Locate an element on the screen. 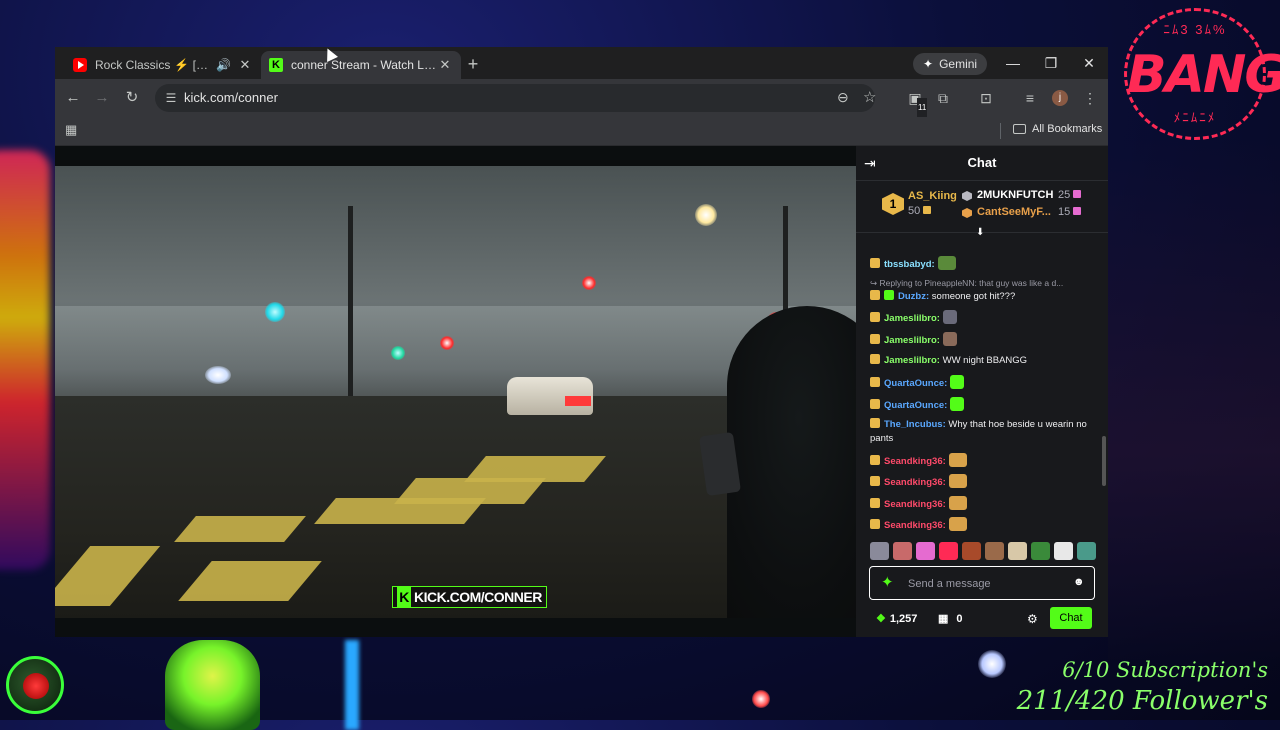  youtube-icon is located at coordinates (80, 65).